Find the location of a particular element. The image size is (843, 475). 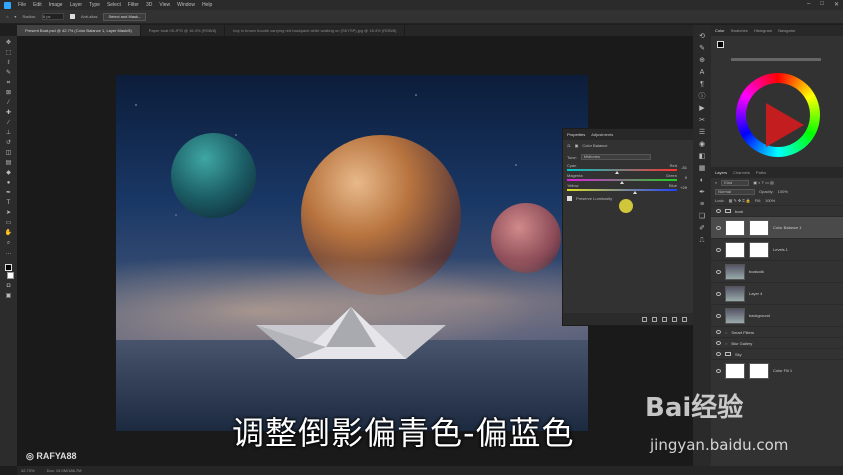

lock-icons: ▦ ✎ ✥ ⌗ 🔒 is located at coordinates (740, 200).